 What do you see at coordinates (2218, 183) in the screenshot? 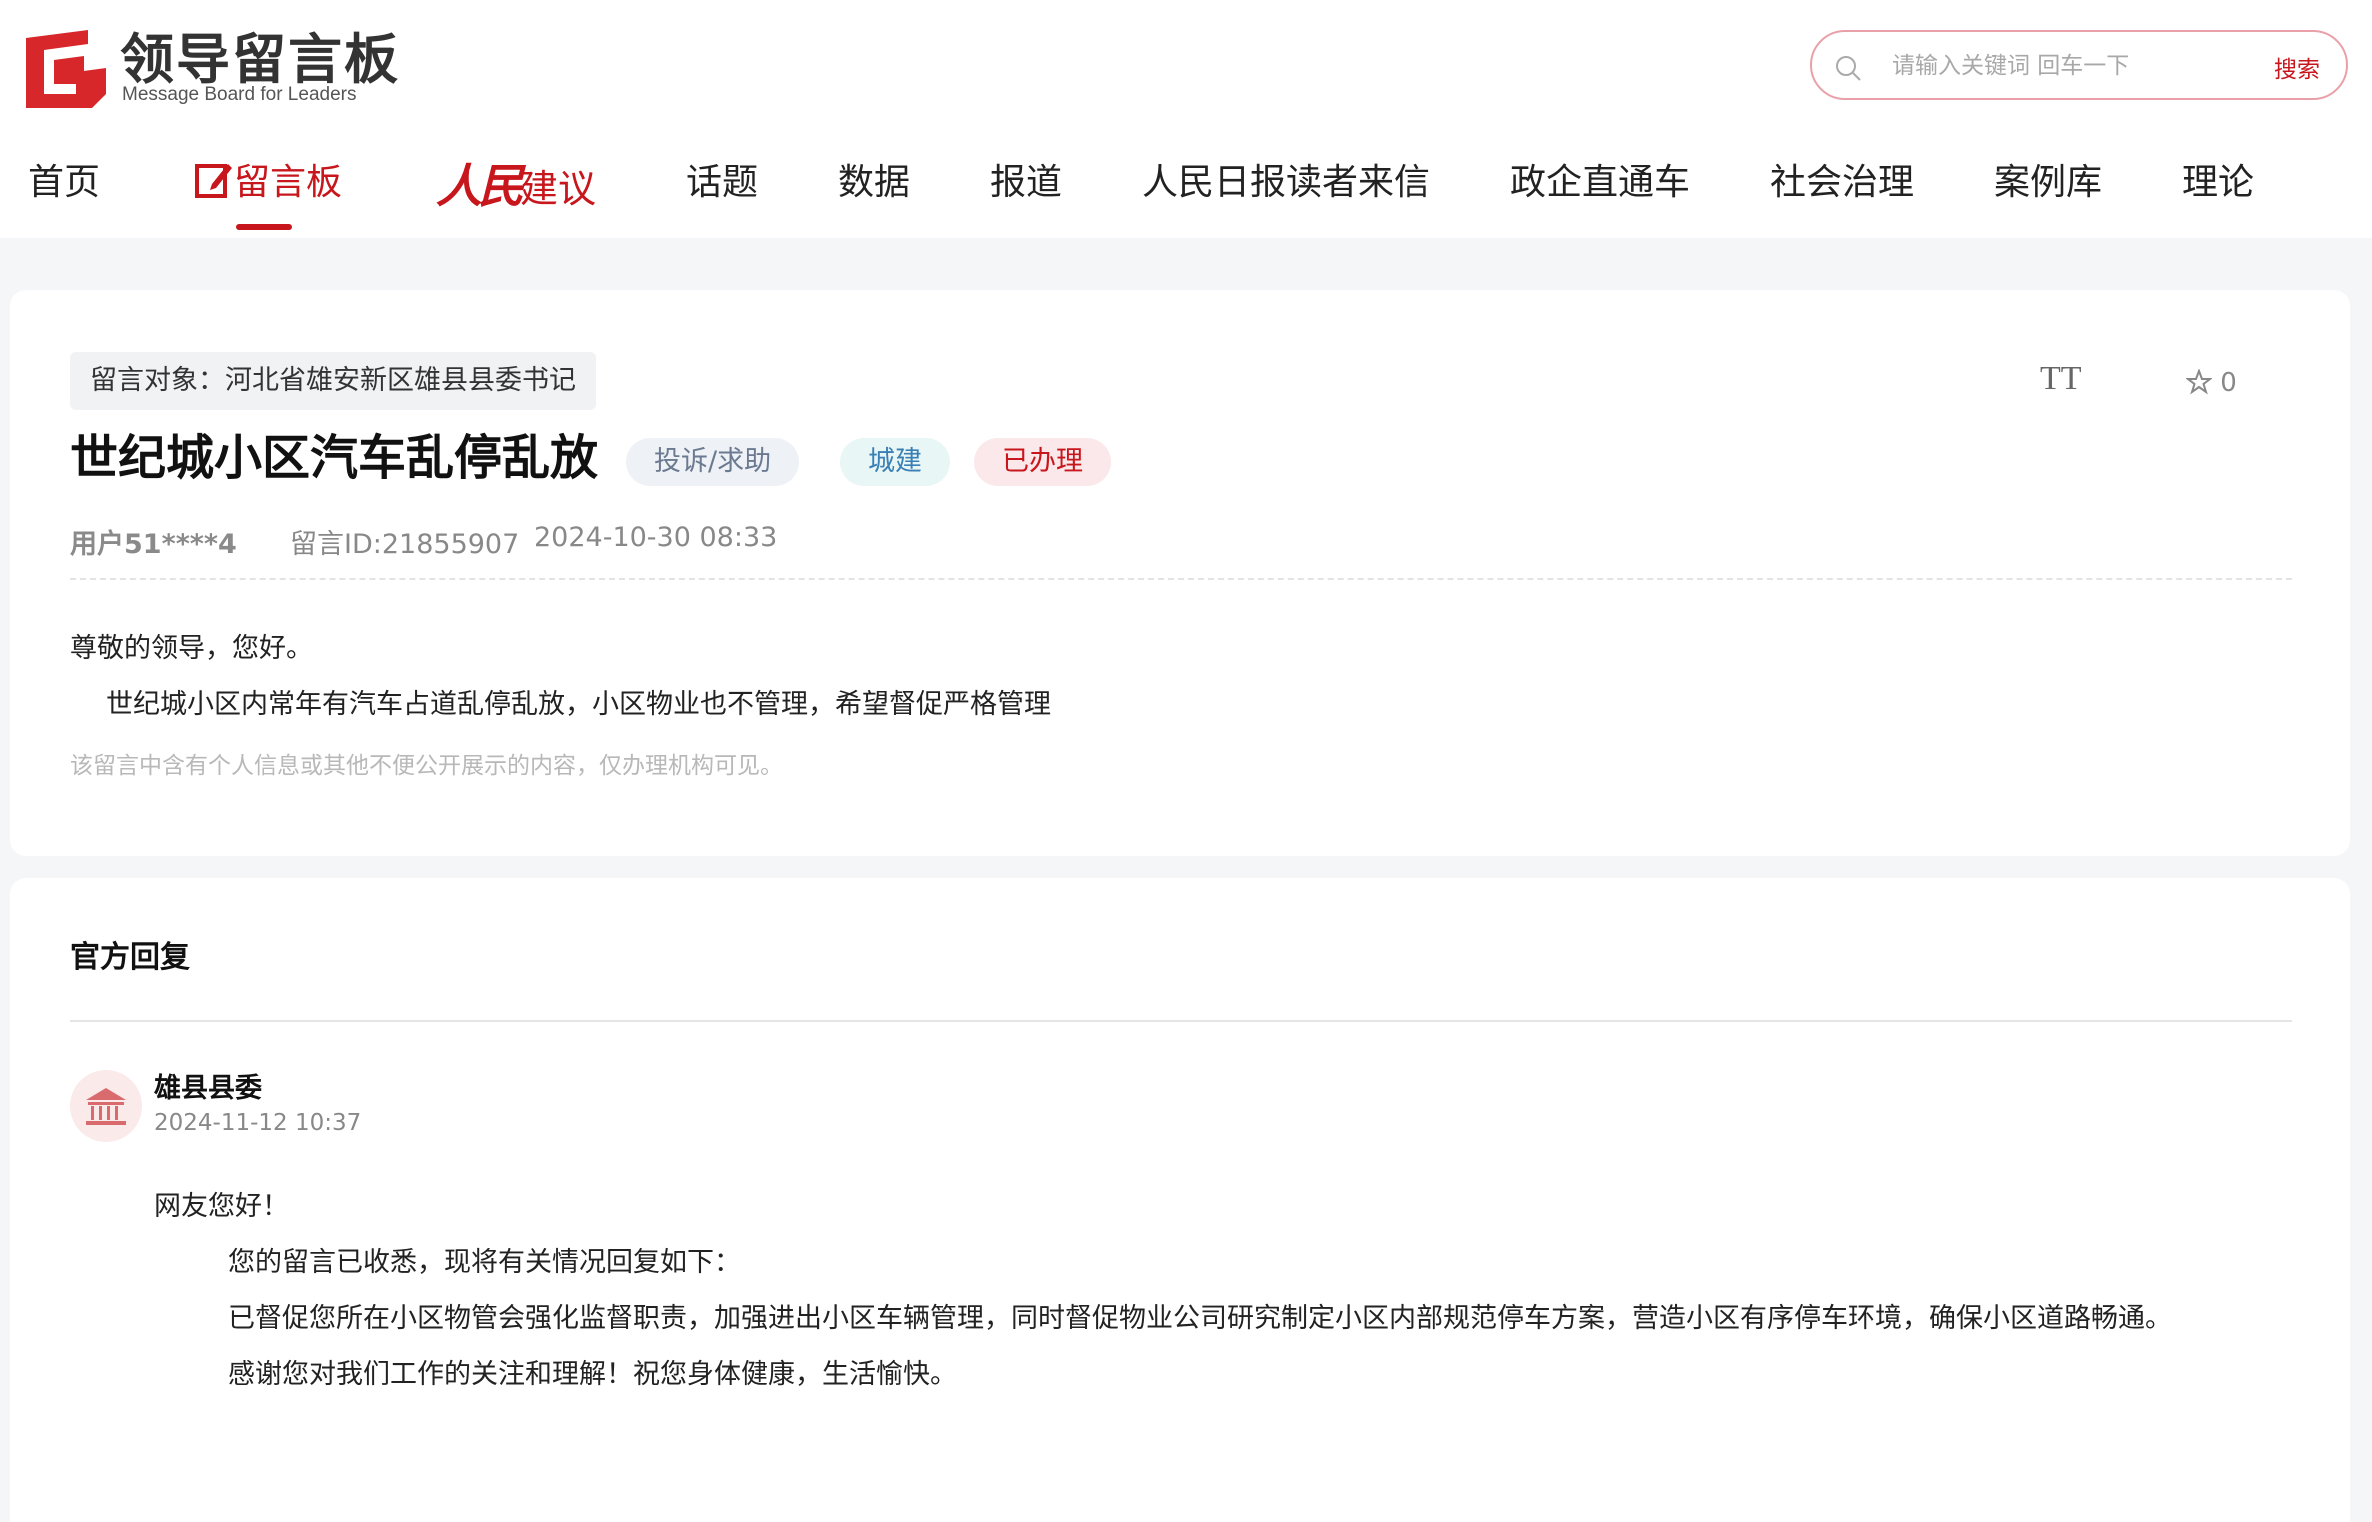
I see `nav-item-theory: 理论` at bounding box center [2218, 183].